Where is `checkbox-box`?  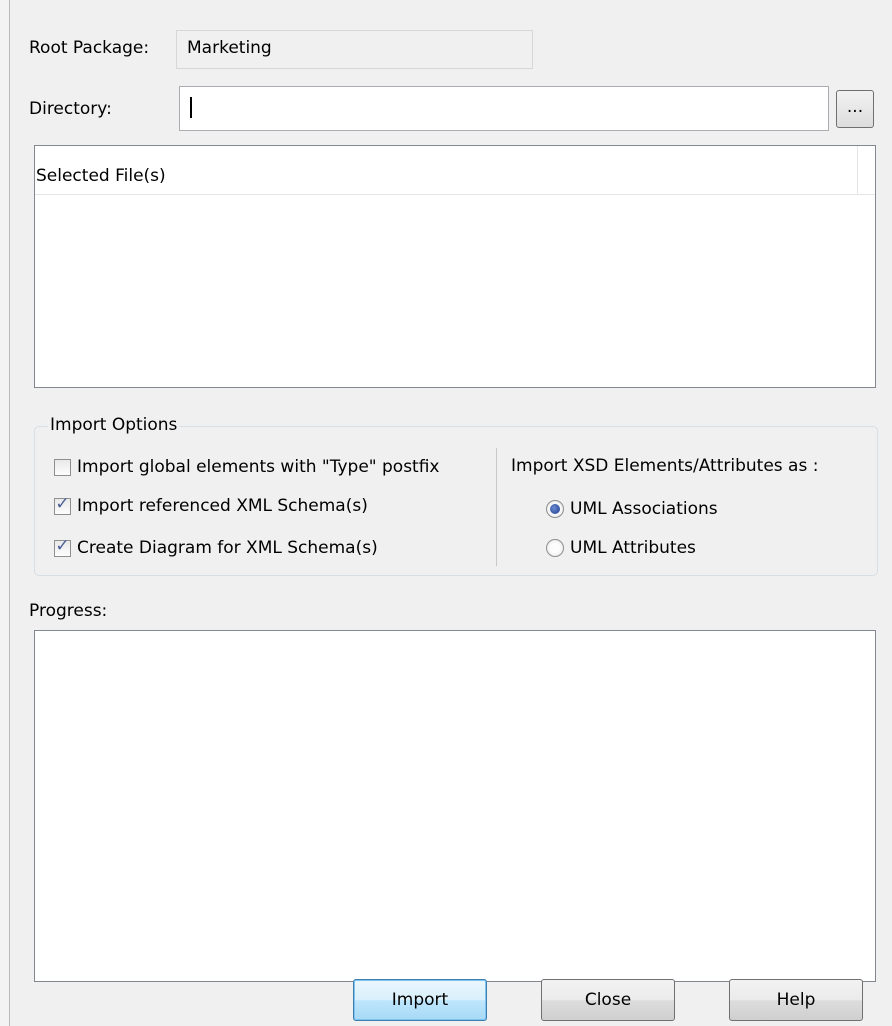 checkbox-box is located at coordinates (62, 467).